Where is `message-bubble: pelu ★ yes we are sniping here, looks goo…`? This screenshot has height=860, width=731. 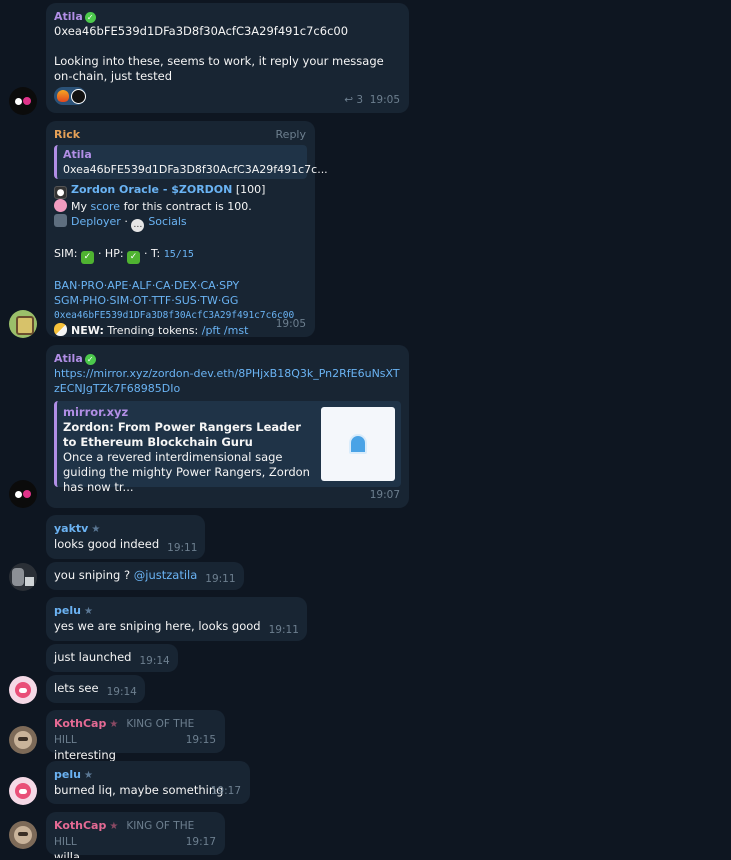 message-bubble: pelu ★ yes we are sniping here, looks goo… is located at coordinates (176, 619).